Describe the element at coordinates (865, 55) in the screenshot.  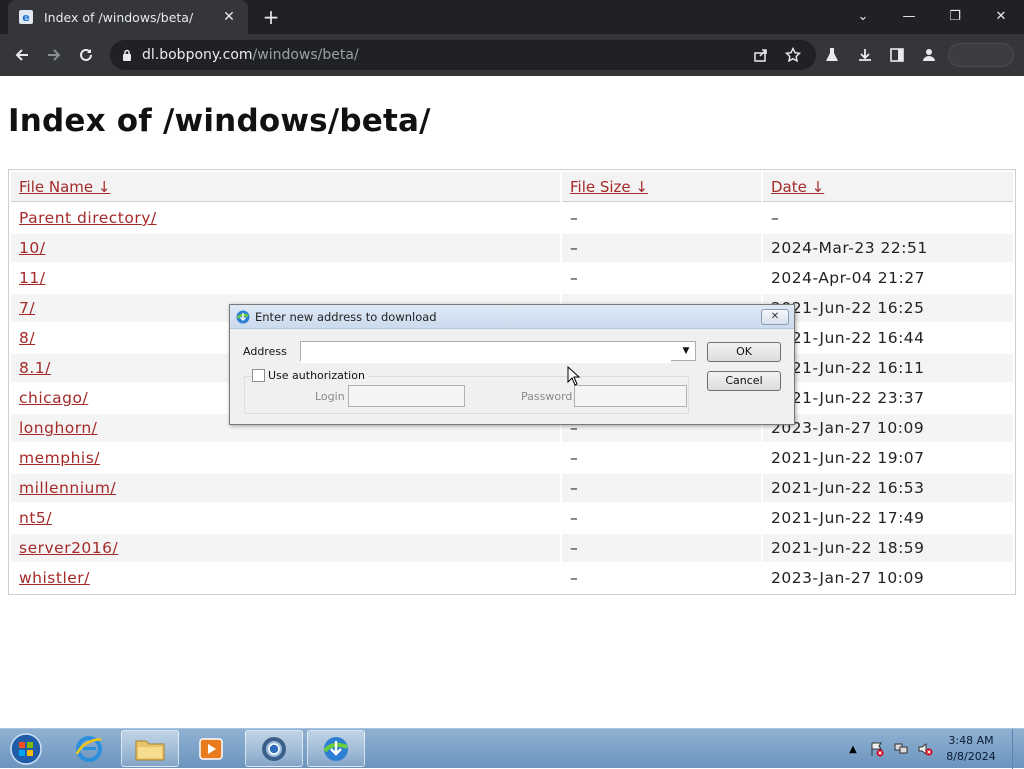
I see `download-icon` at that location.